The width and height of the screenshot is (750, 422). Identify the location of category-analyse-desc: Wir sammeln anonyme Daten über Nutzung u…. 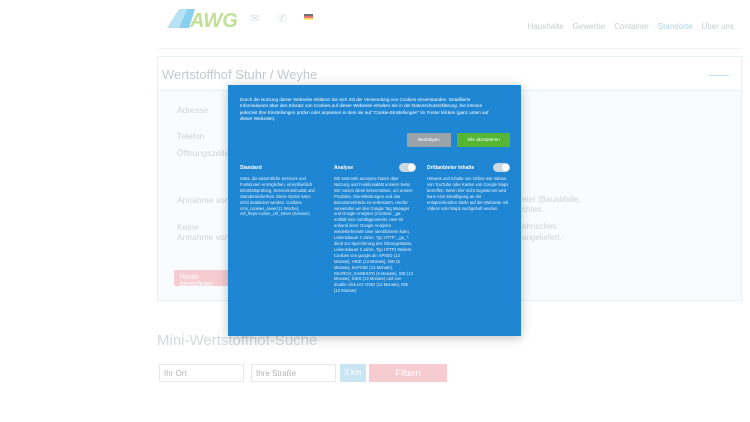
(373, 235).